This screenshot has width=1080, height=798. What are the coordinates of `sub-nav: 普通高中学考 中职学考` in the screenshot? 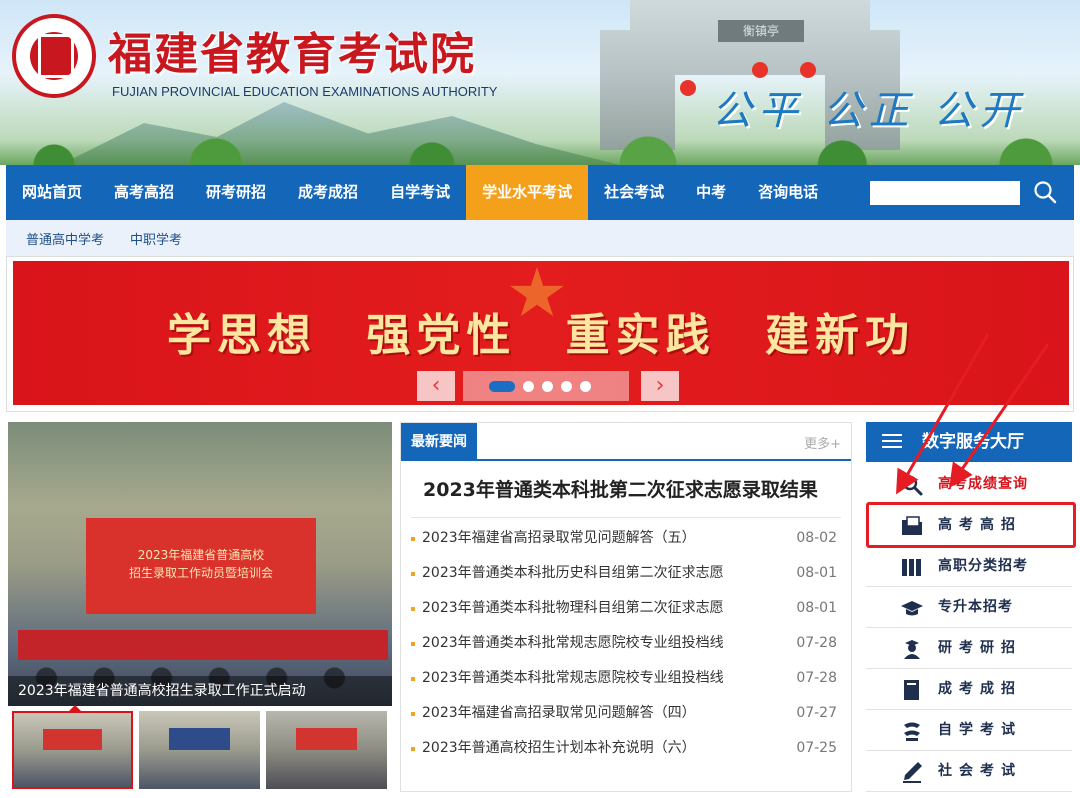 It's located at (540, 238).